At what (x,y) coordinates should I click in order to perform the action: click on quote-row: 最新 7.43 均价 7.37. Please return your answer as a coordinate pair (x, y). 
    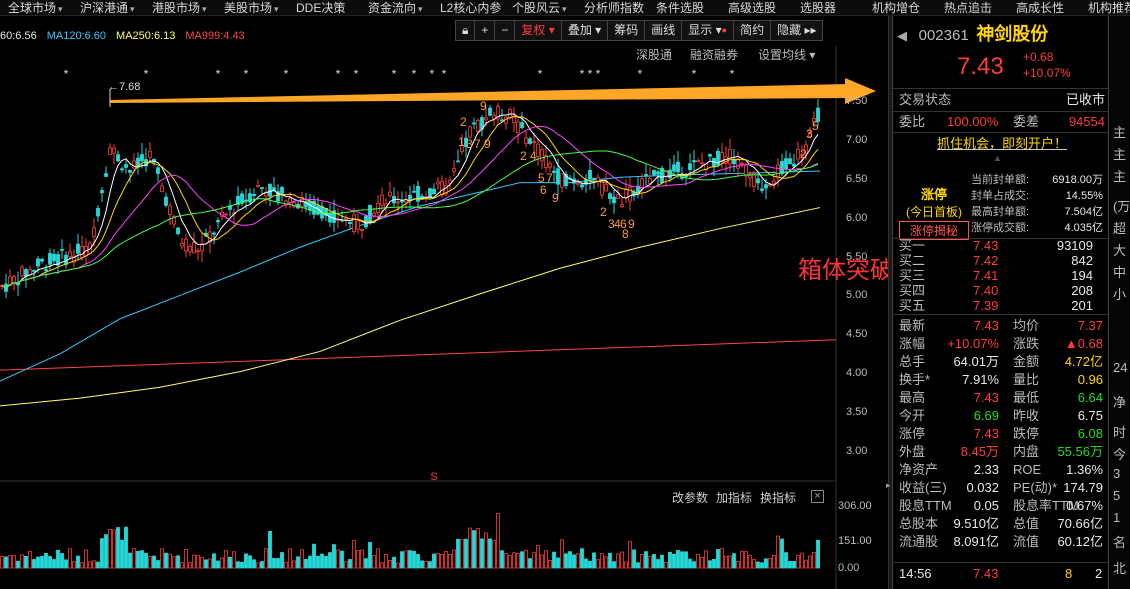
    Looking at the image, I should click on (1002, 326).